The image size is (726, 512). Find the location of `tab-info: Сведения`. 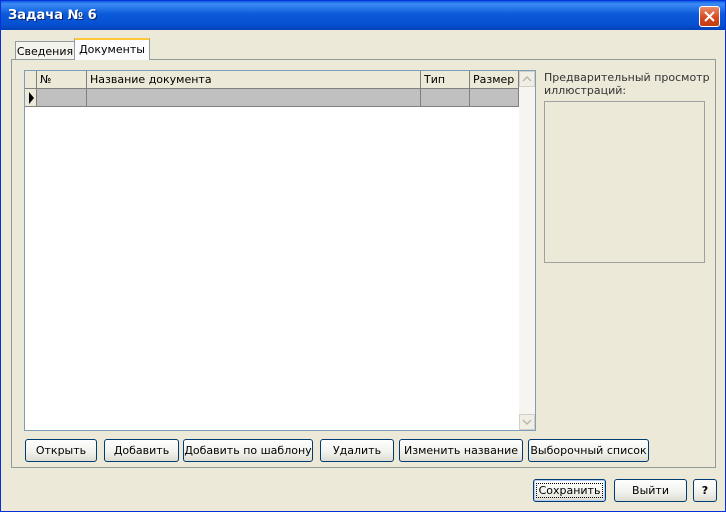

tab-info: Сведения is located at coordinates (45, 50).